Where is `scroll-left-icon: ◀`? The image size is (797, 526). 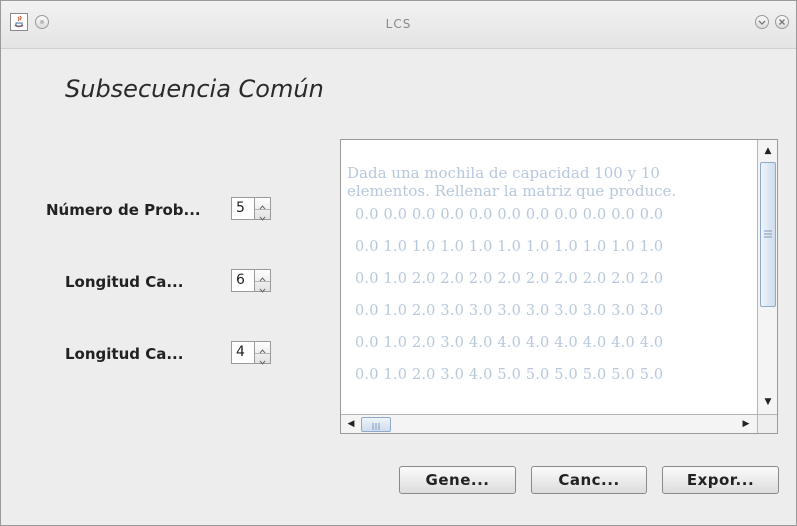 scroll-left-icon: ◀ is located at coordinates (351, 424).